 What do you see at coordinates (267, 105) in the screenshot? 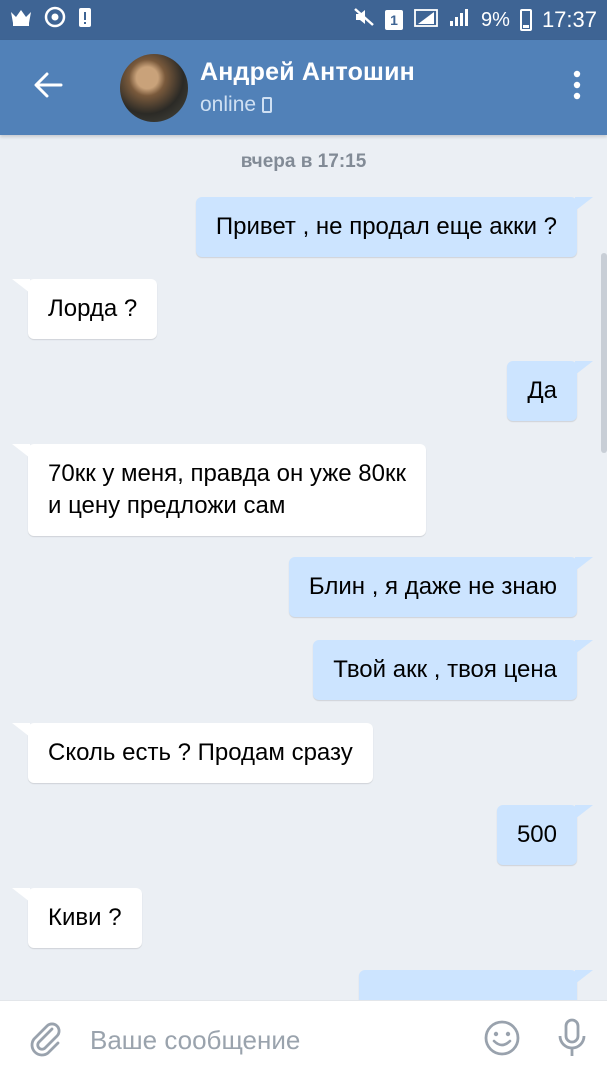
I see `phone-icon` at bounding box center [267, 105].